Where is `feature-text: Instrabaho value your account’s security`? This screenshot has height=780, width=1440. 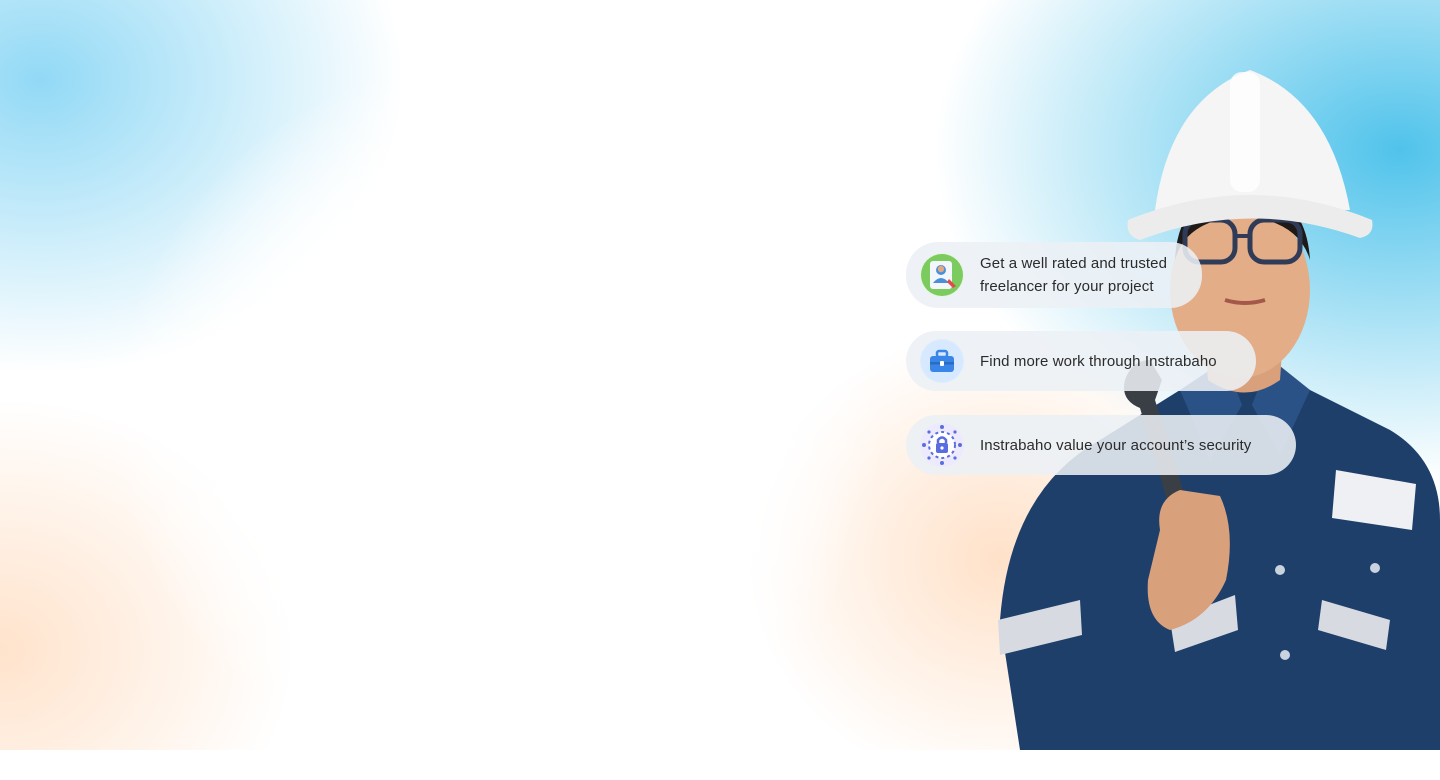
feature-text: Instrabaho value your account’s security is located at coordinates (1116, 445).